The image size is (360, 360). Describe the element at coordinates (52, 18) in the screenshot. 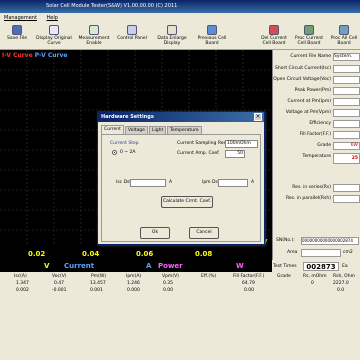

I see `menu-help: Help` at that location.